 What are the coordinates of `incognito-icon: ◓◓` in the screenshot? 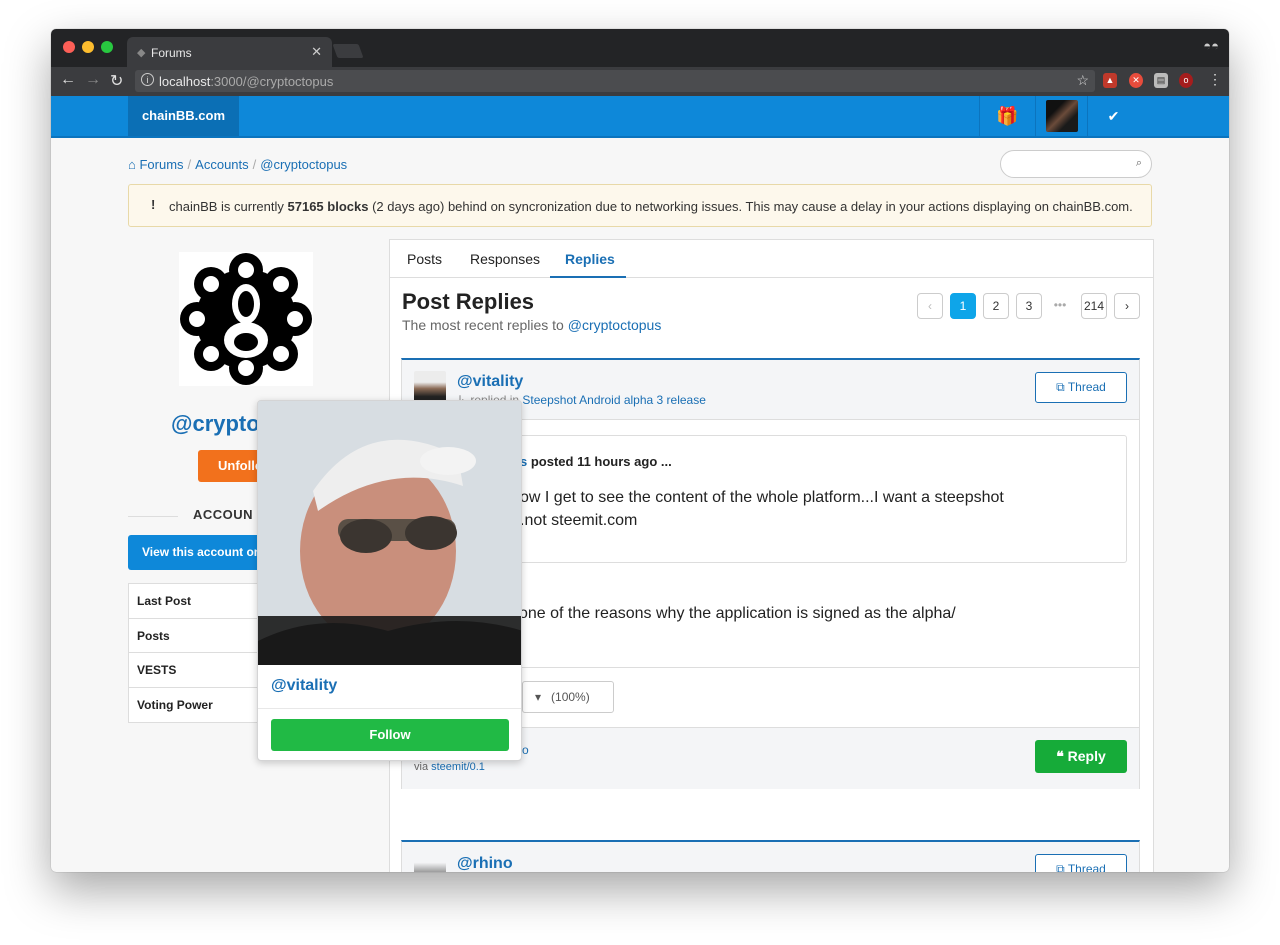 It's located at (1211, 45).